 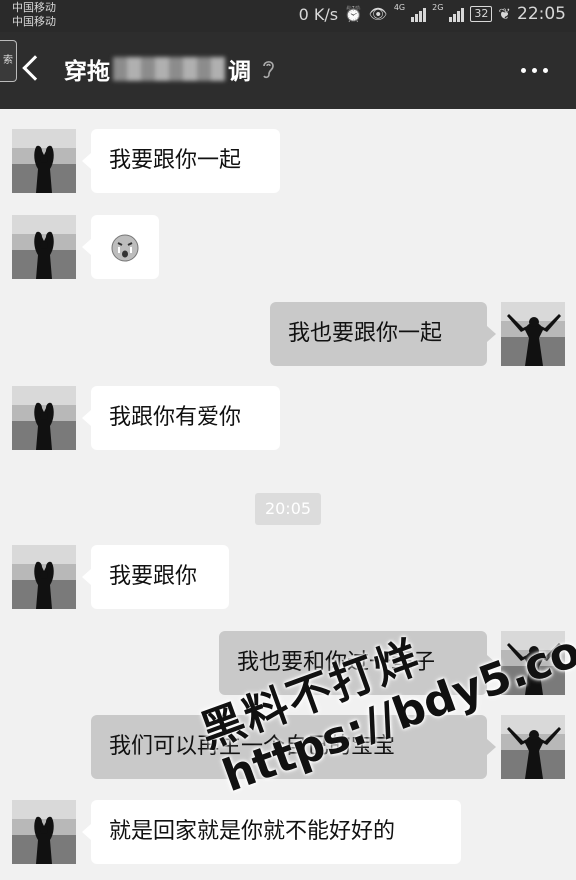 What do you see at coordinates (419, 14) in the screenshot?
I see `signal-icon` at bounding box center [419, 14].